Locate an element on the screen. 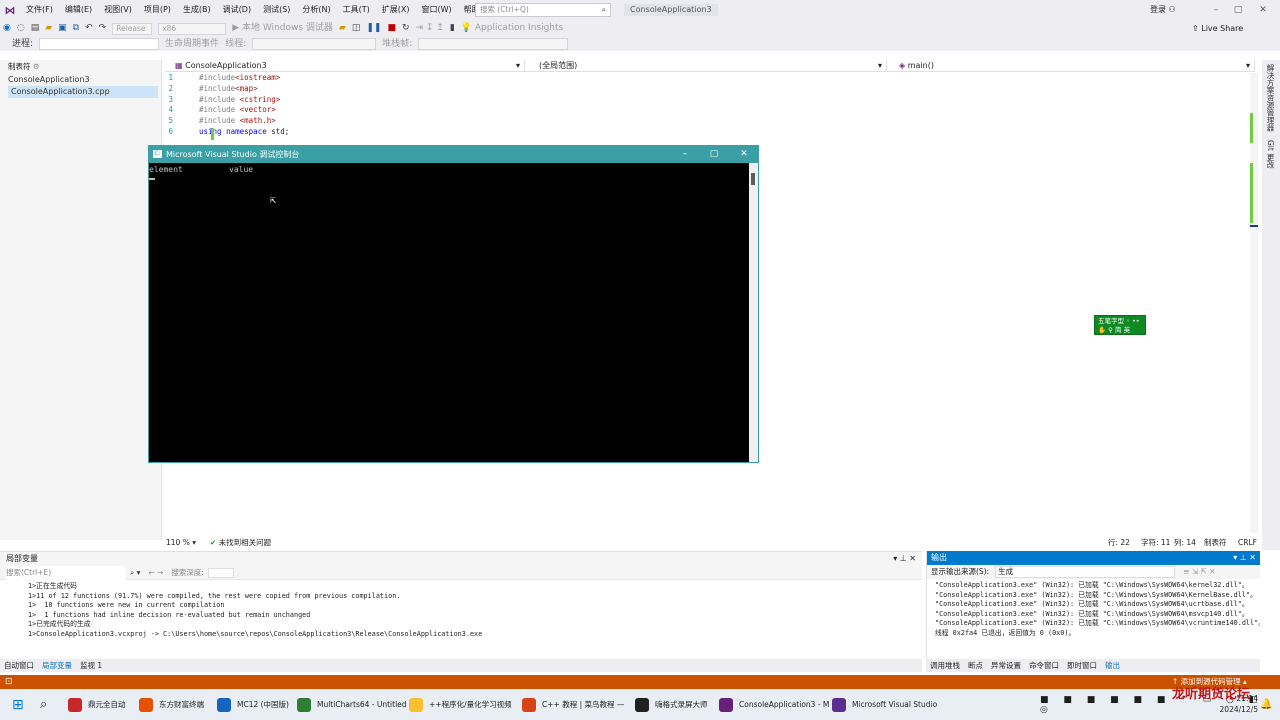 This screenshot has height=720, width=1280. taskbar-app: Microsoft Visual Studio is located at coordinates (884, 704).